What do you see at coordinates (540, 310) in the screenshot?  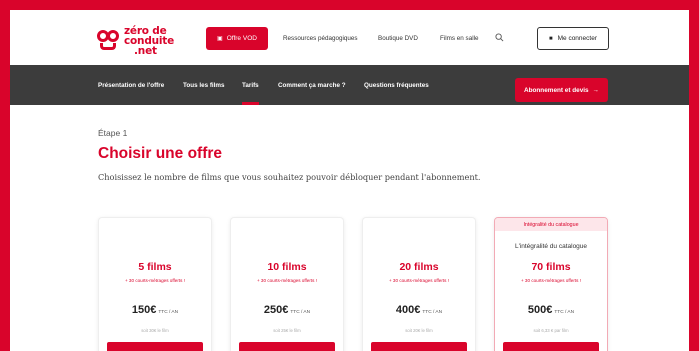 I see `offer-price-value: 500€` at bounding box center [540, 310].